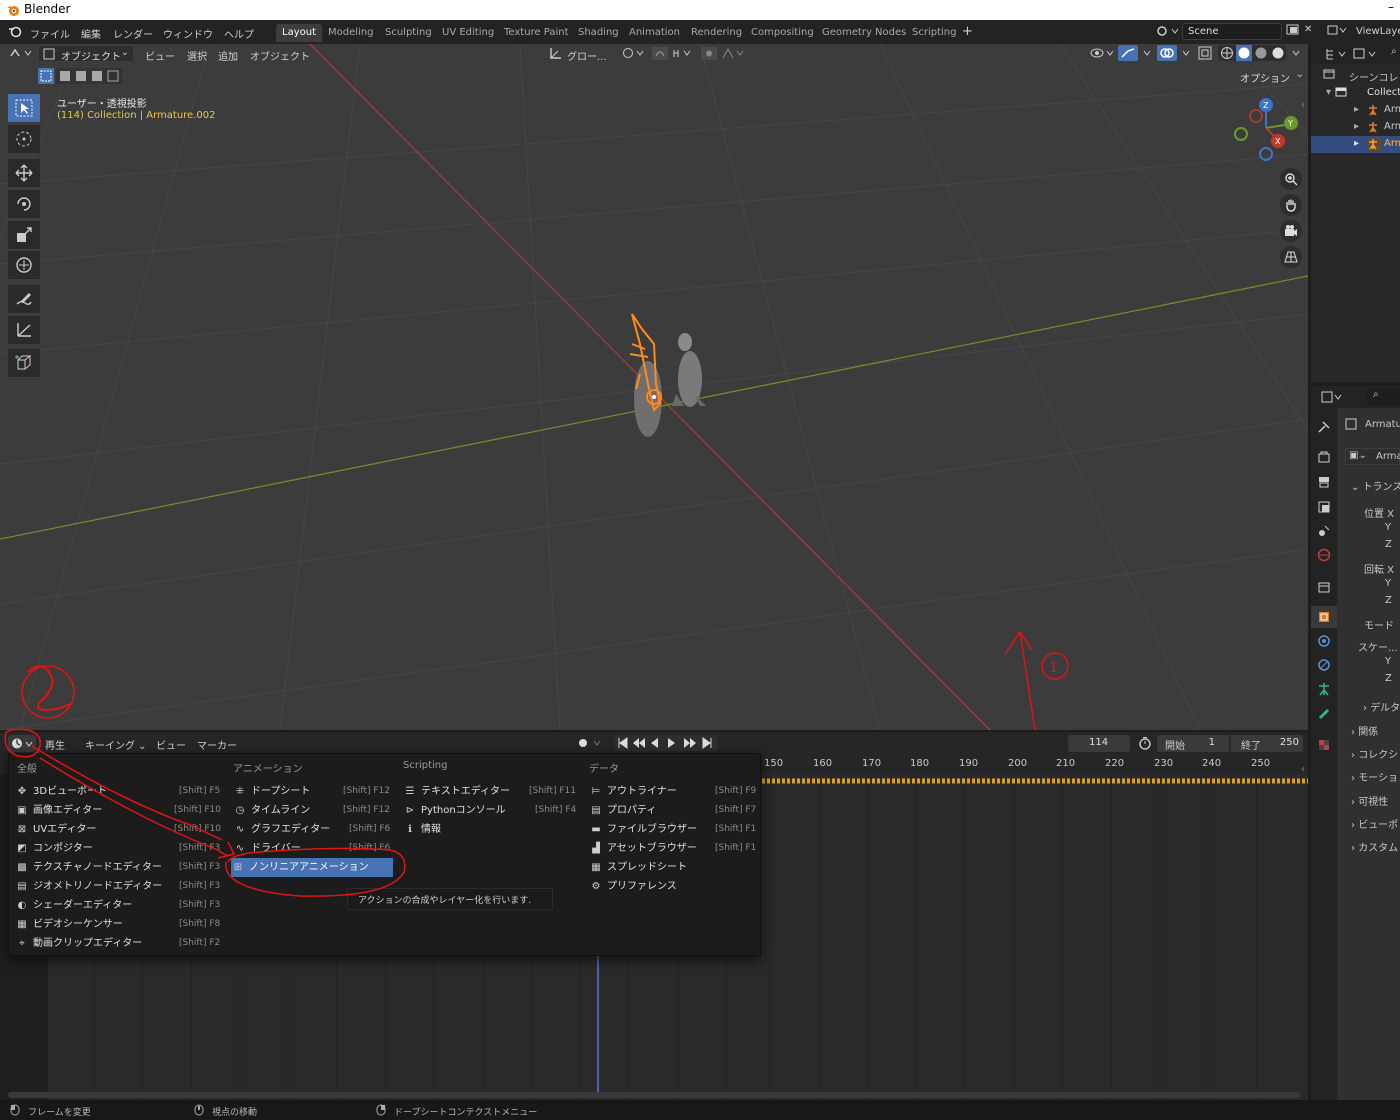  What do you see at coordinates (24, 299) in the screenshot?
I see `annotate-tool` at bounding box center [24, 299].